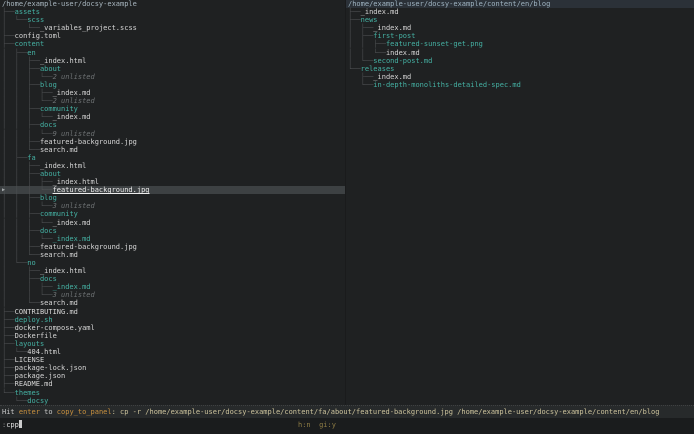 Image resolution: width=694 pixels, height=434 pixels. I want to click on status-verb: copy_to_panel, so click(84, 412).